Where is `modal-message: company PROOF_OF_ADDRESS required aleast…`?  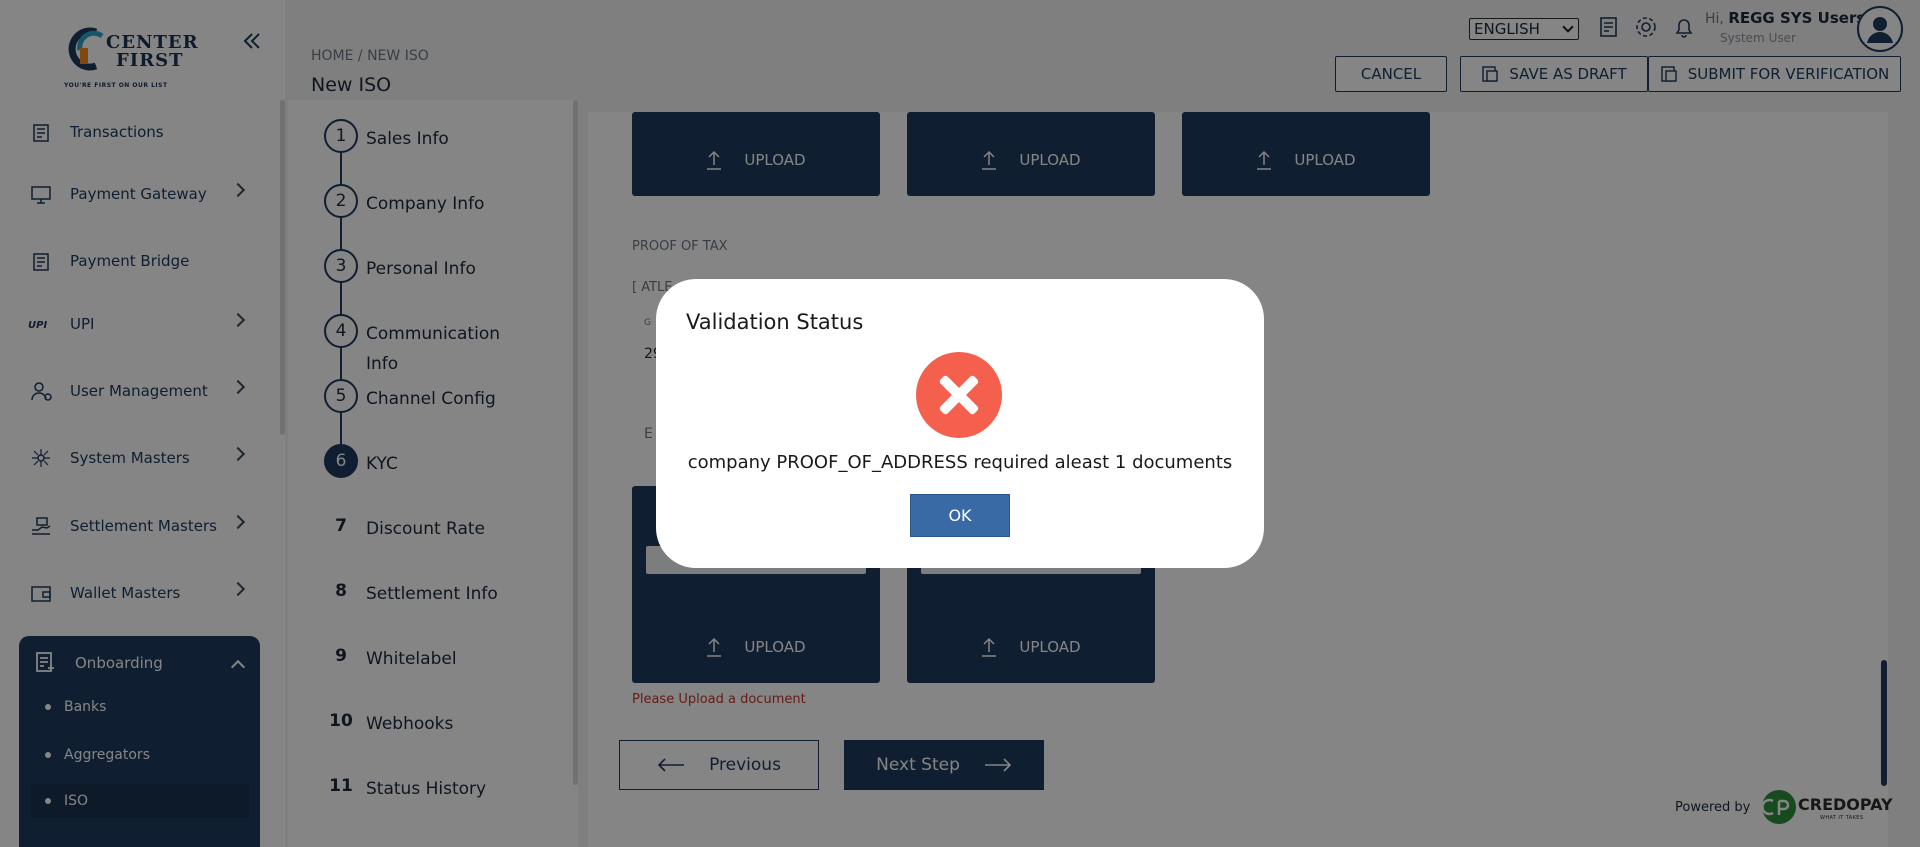 modal-message: company PROOF_OF_ADDRESS required aleast… is located at coordinates (960, 462).